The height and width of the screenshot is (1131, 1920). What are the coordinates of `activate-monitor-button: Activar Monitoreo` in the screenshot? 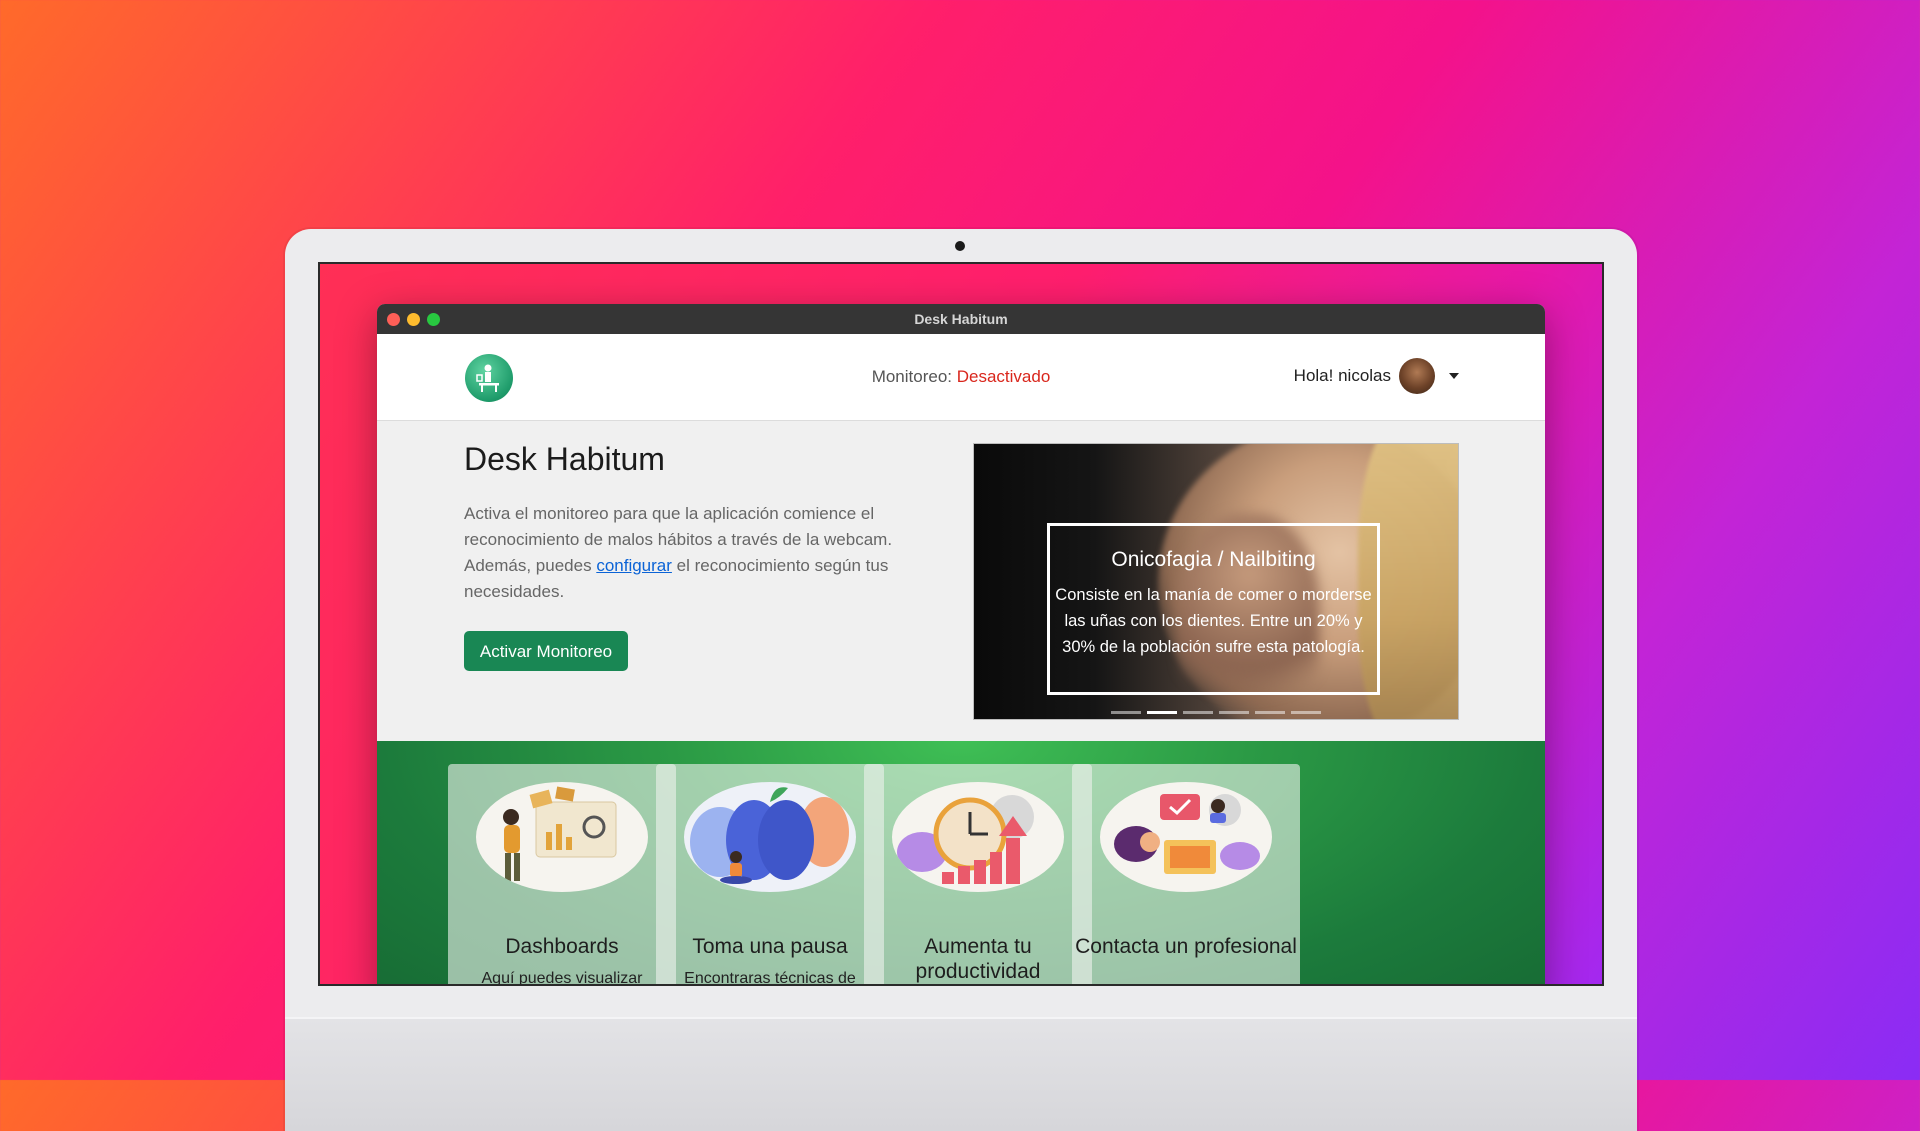 It's located at (546, 651).